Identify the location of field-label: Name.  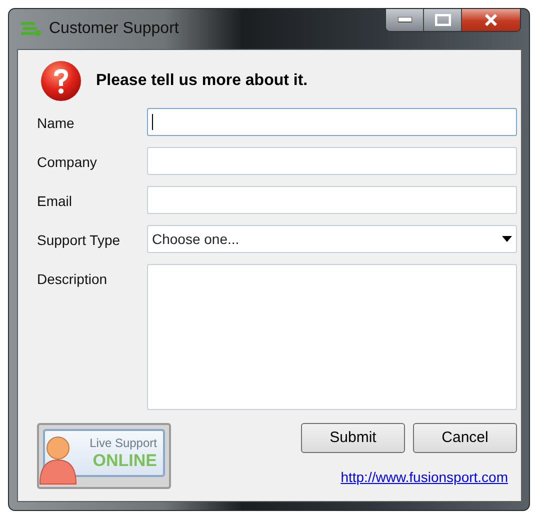
(56, 123).